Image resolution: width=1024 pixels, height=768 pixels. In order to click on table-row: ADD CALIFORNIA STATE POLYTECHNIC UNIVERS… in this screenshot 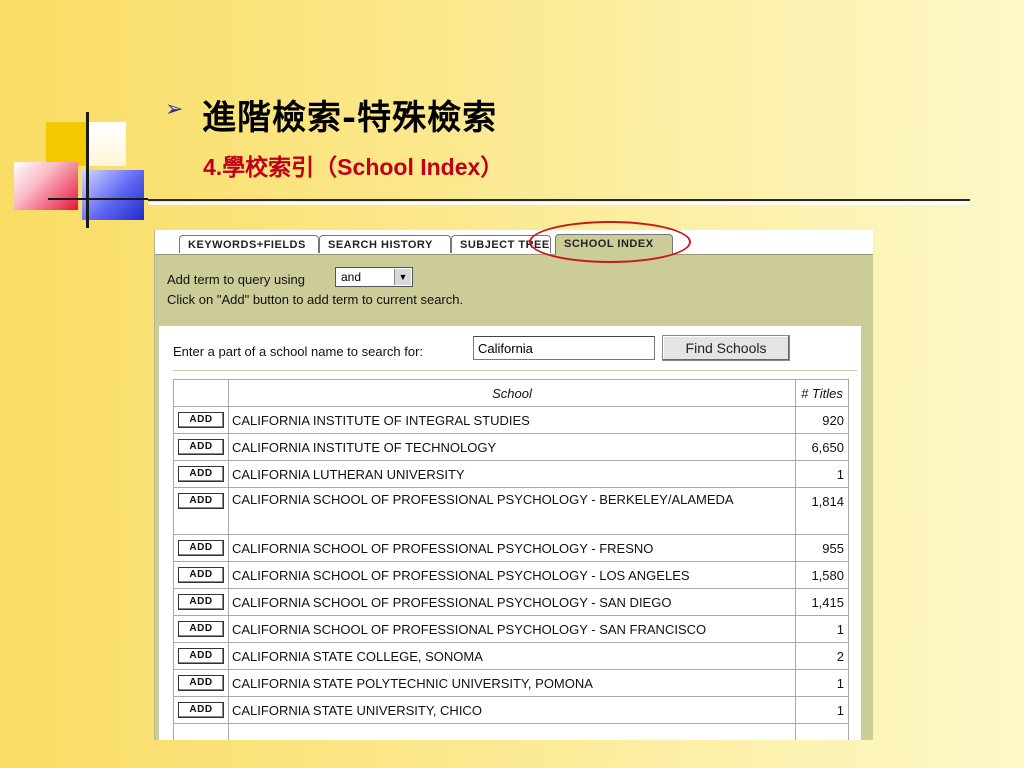, I will do `click(511, 683)`.